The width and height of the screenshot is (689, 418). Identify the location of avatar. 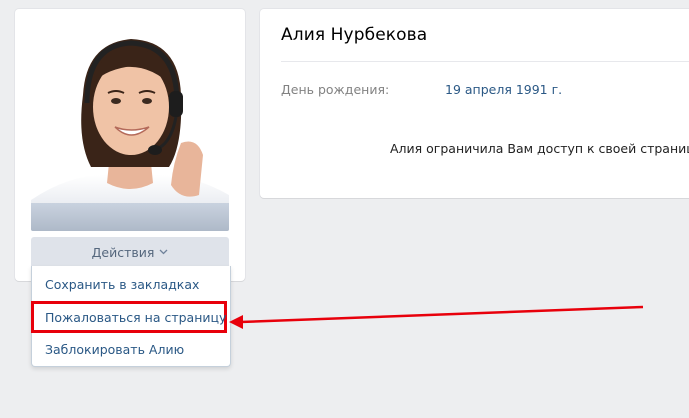
(130, 128).